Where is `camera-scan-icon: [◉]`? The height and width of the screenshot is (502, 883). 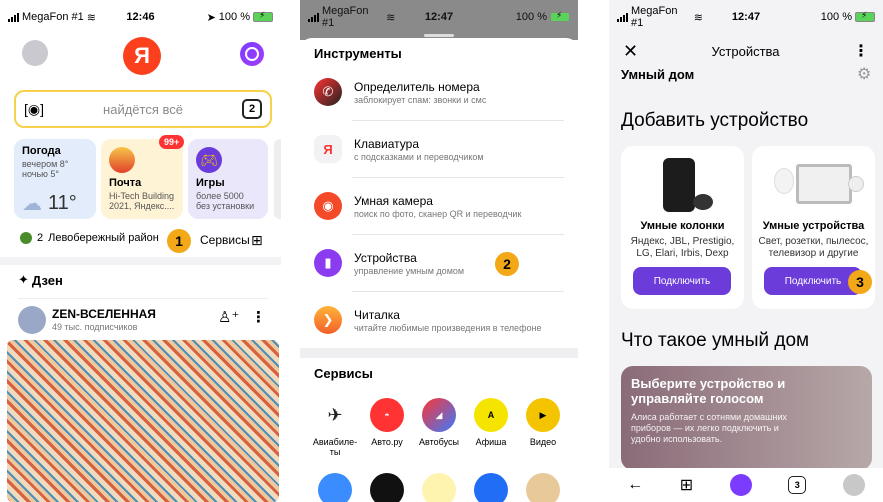 camera-scan-icon: [◉] is located at coordinates (34, 109).